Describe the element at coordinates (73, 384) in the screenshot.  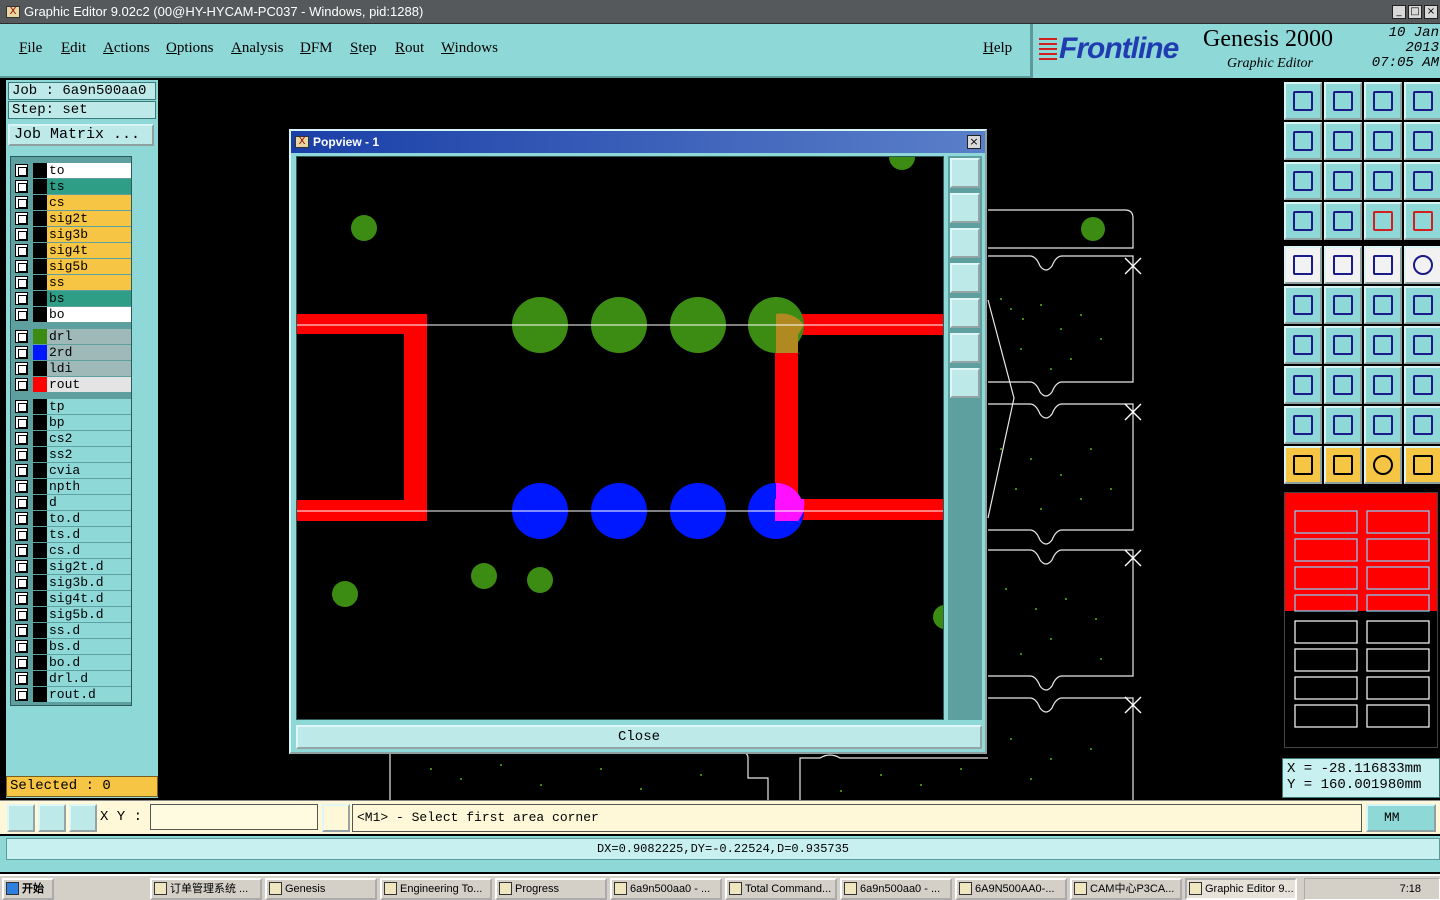
I see `layer-row: rout` at that location.